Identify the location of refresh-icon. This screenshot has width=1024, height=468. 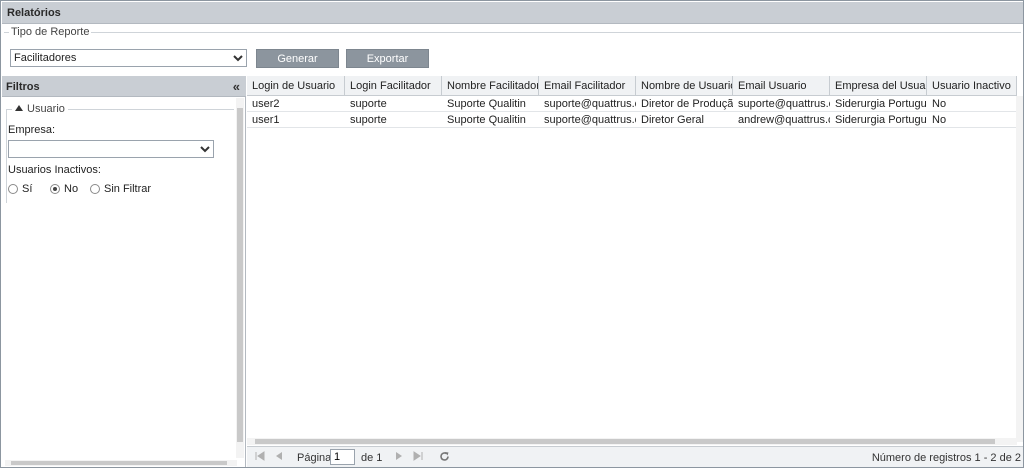
(444, 458).